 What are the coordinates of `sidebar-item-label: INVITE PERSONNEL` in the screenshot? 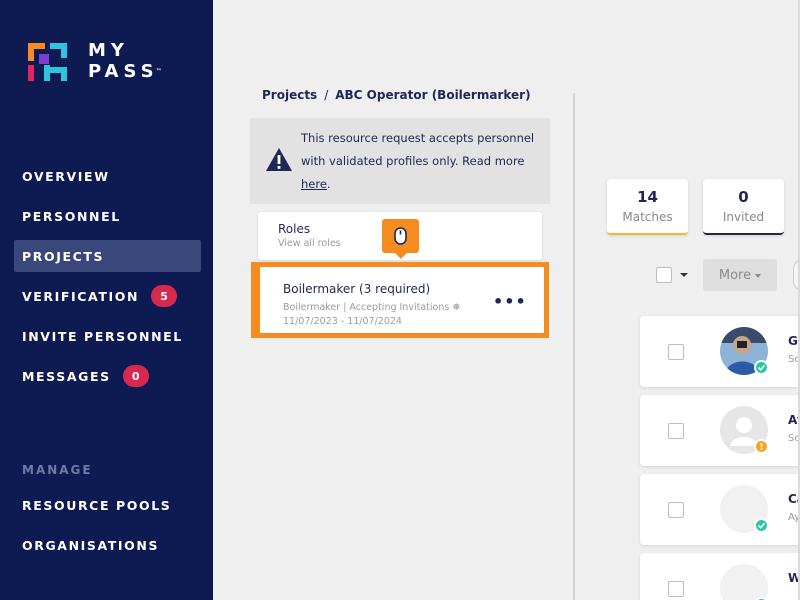 It's located at (102, 336).